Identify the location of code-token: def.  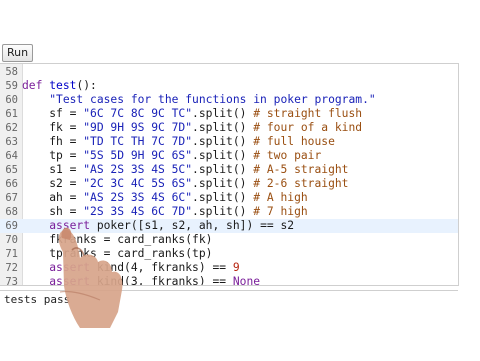
(36, 85).